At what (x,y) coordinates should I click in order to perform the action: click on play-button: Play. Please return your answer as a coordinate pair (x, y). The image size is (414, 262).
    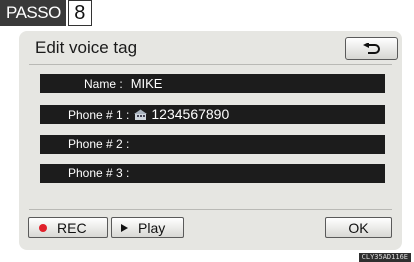
    Looking at the image, I should click on (147, 227).